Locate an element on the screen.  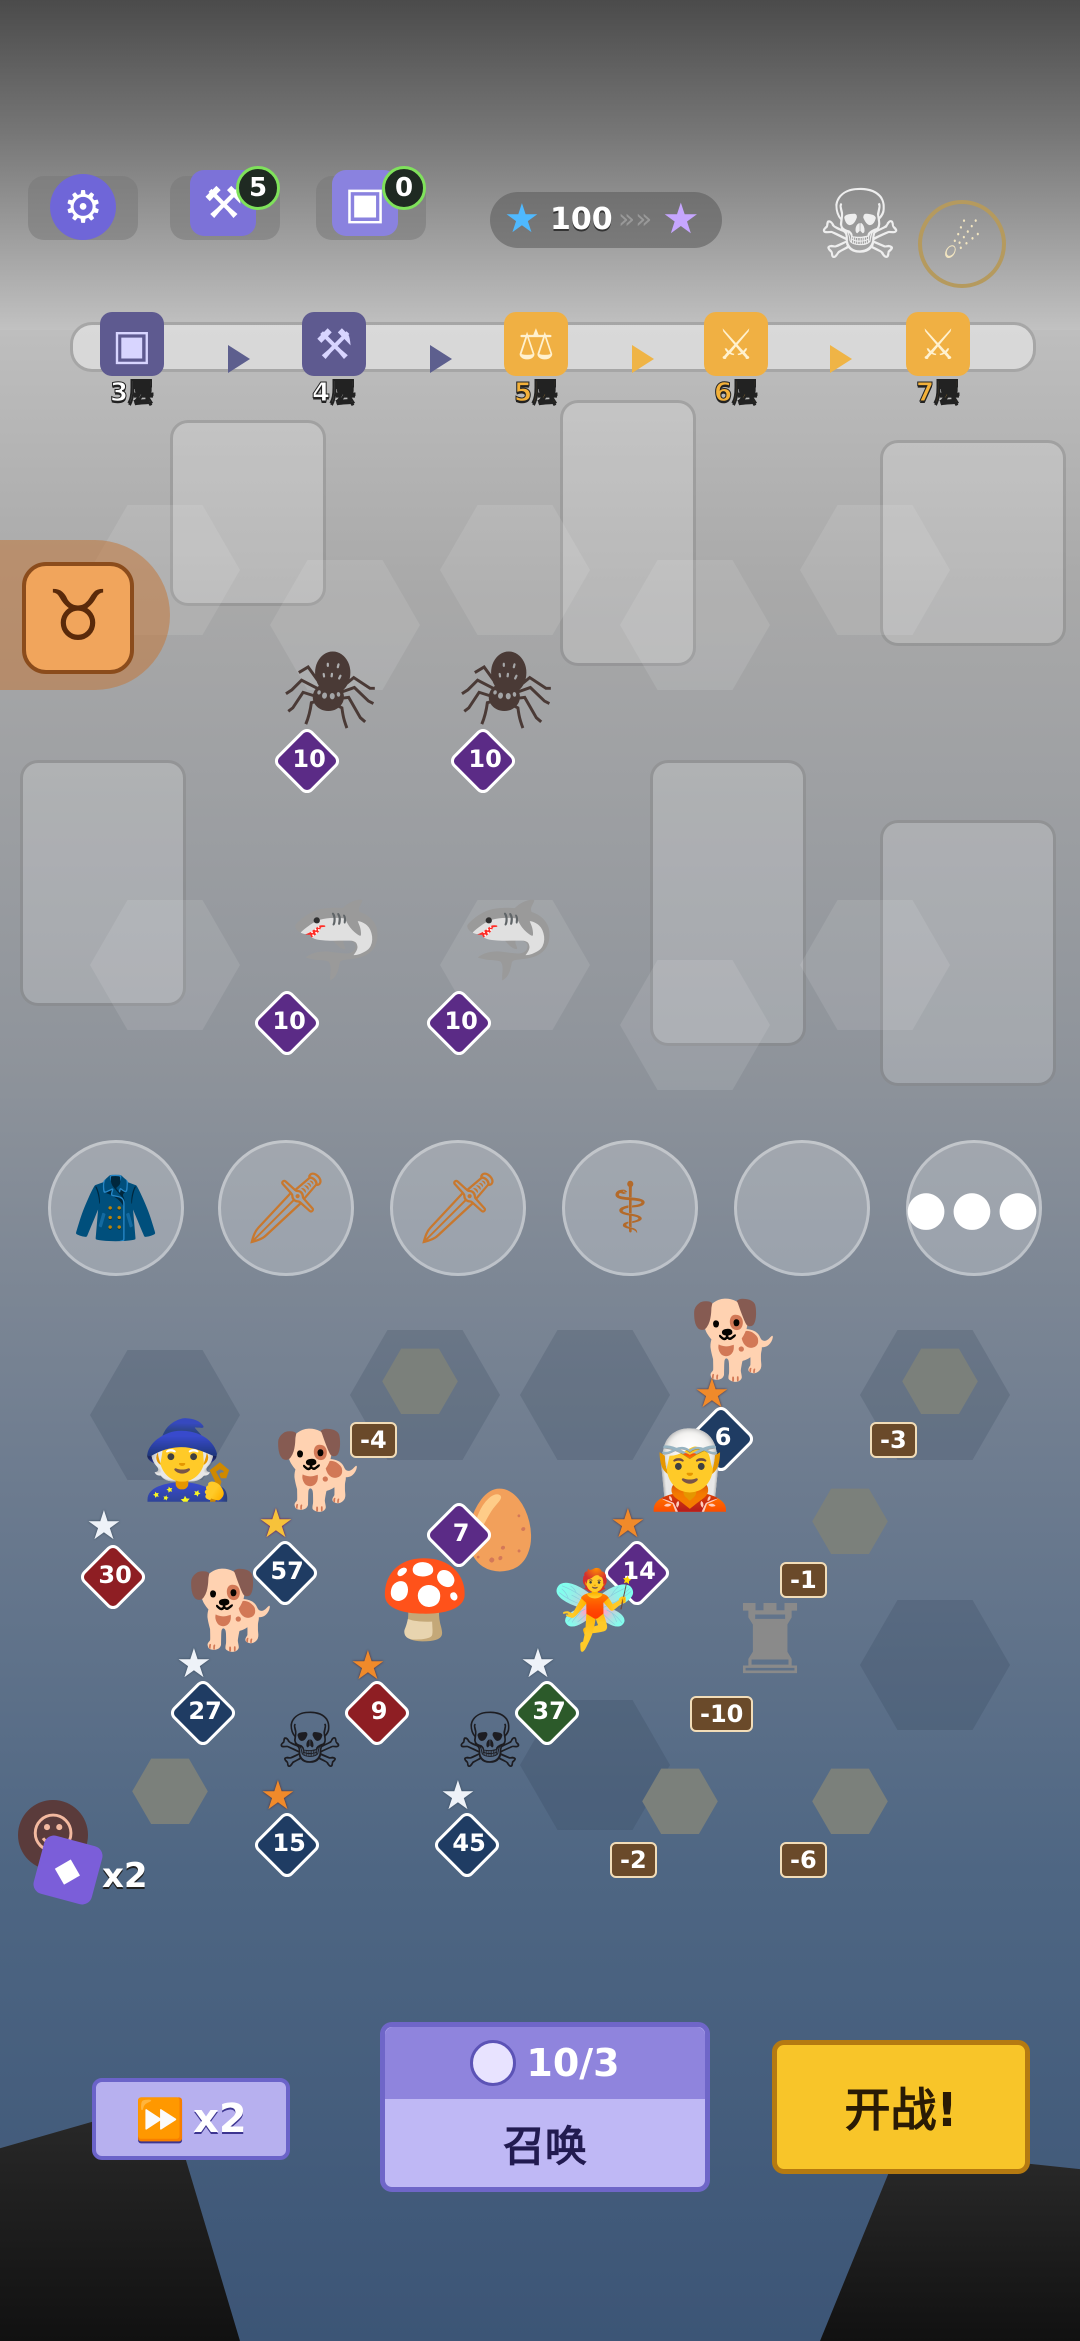
start-battle-button: 开战! is located at coordinates (901, 2107).